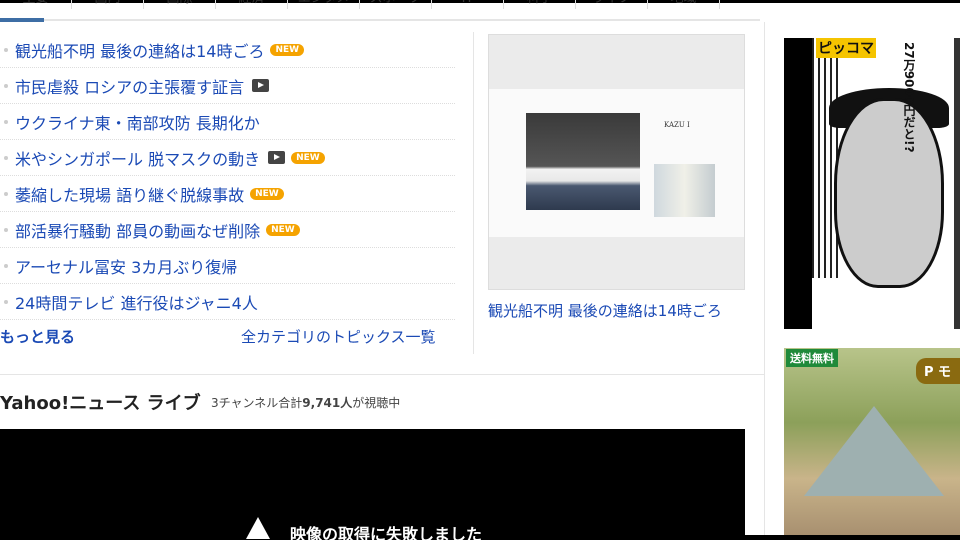 Image resolution: width=960 pixels, height=545 pixels. I want to click on featured-thumbnail: KAZU I, so click(616, 162).